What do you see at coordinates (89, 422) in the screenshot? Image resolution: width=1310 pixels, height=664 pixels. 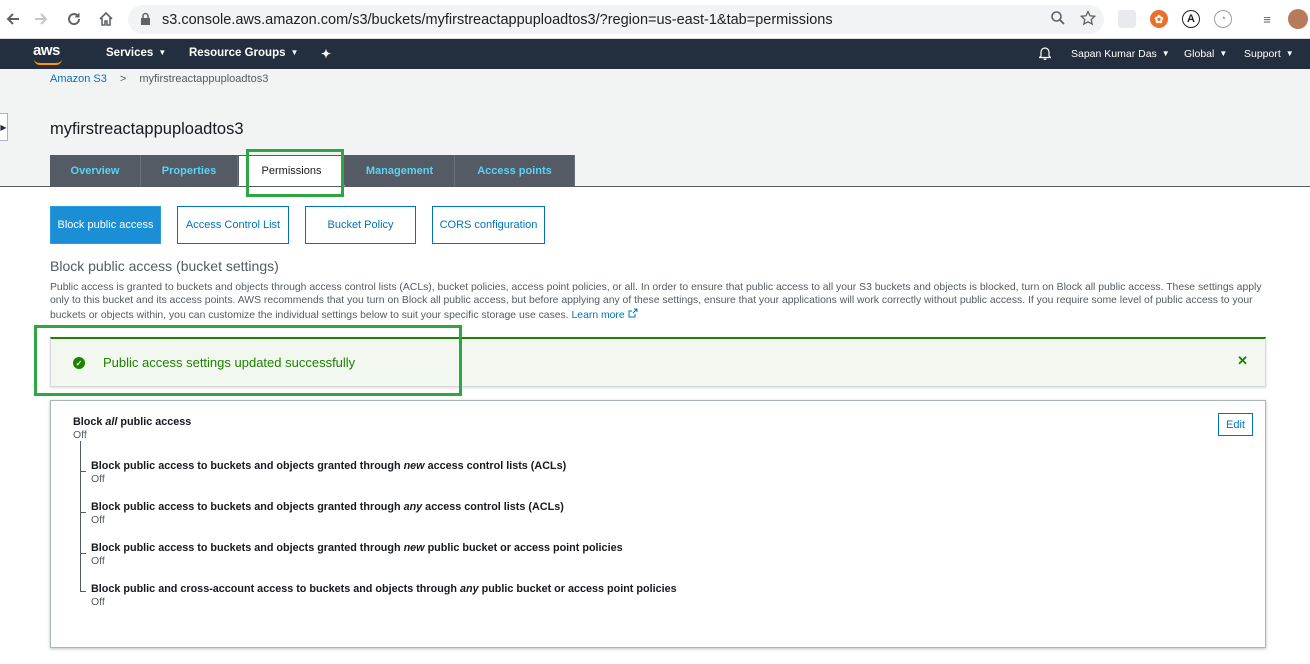 I see `setting-name-pre: Block` at bounding box center [89, 422].